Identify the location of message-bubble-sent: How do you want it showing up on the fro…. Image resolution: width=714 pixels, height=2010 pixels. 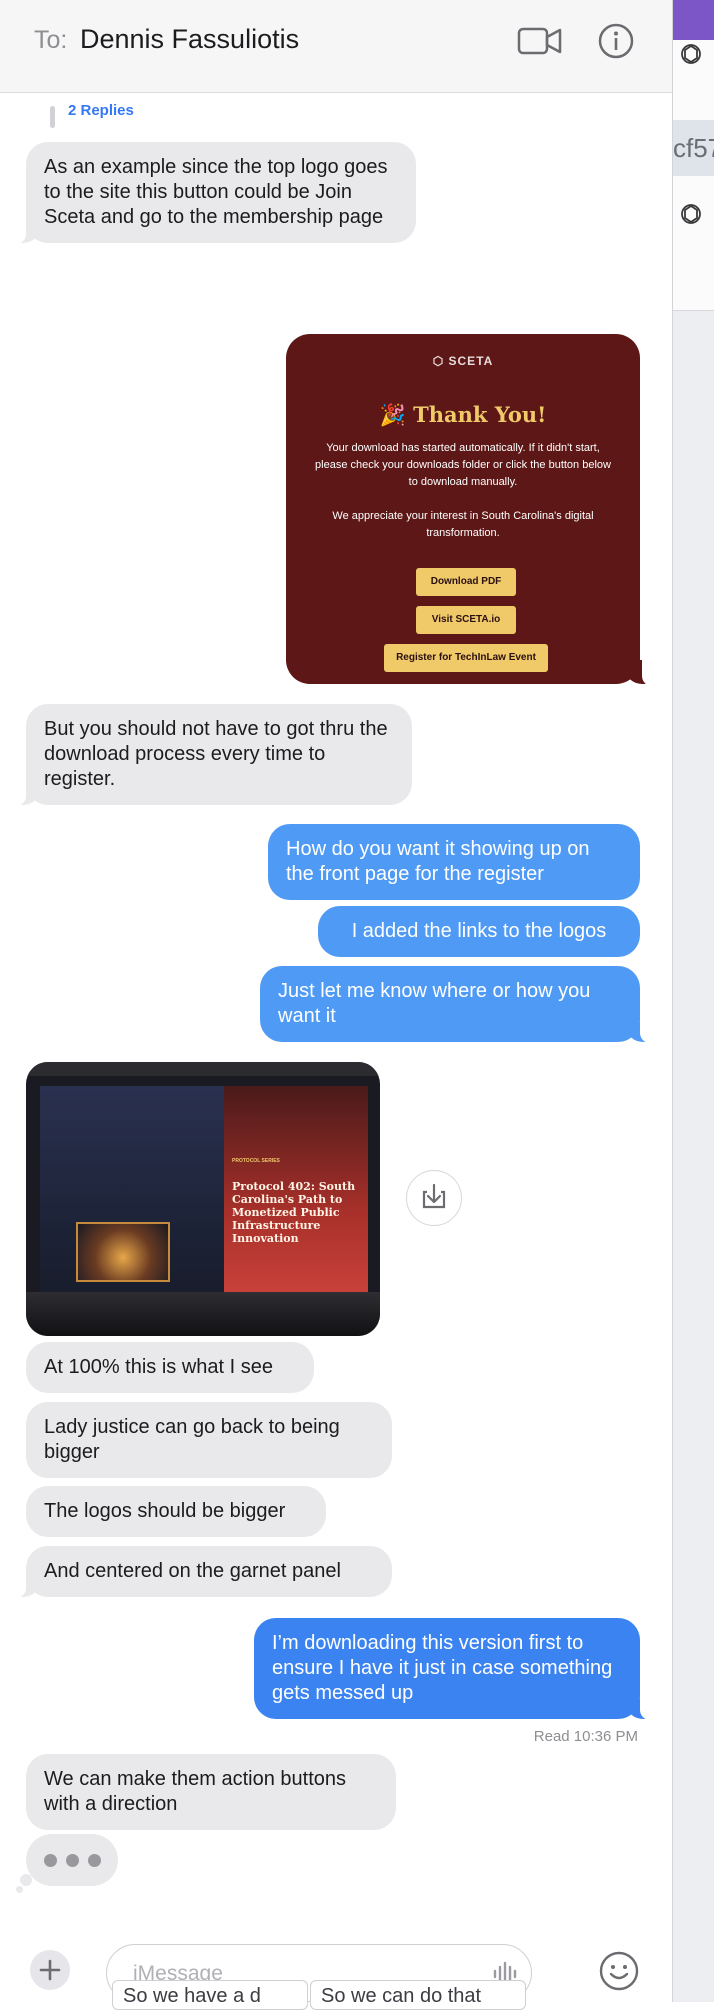
(454, 862).